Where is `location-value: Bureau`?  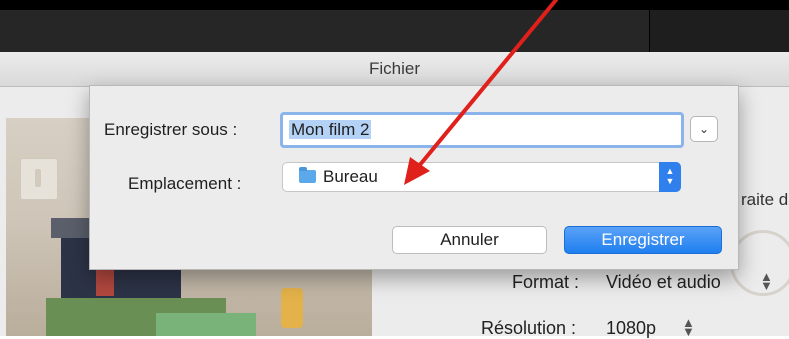 location-value: Bureau is located at coordinates (350, 176).